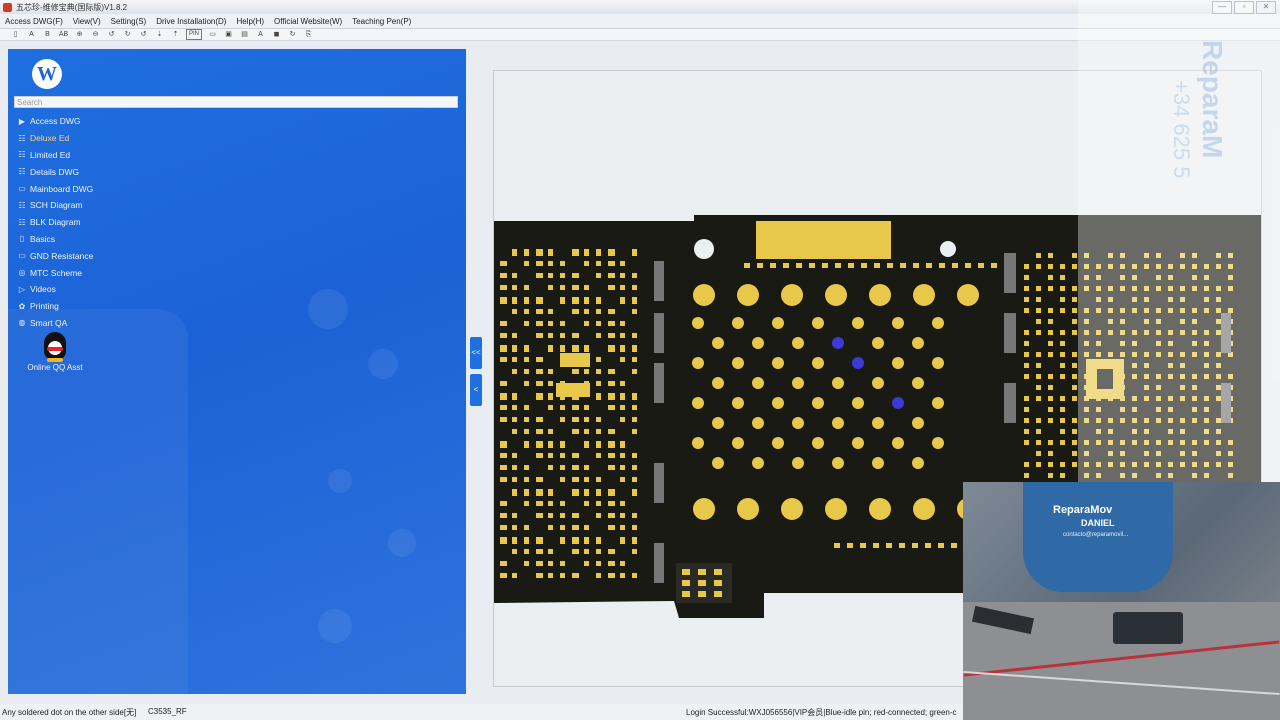  What do you see at coordinates (111, 34) in the screenshot?
I see `toolbar-tool-6: ↺` at bounding box center [111, 34].